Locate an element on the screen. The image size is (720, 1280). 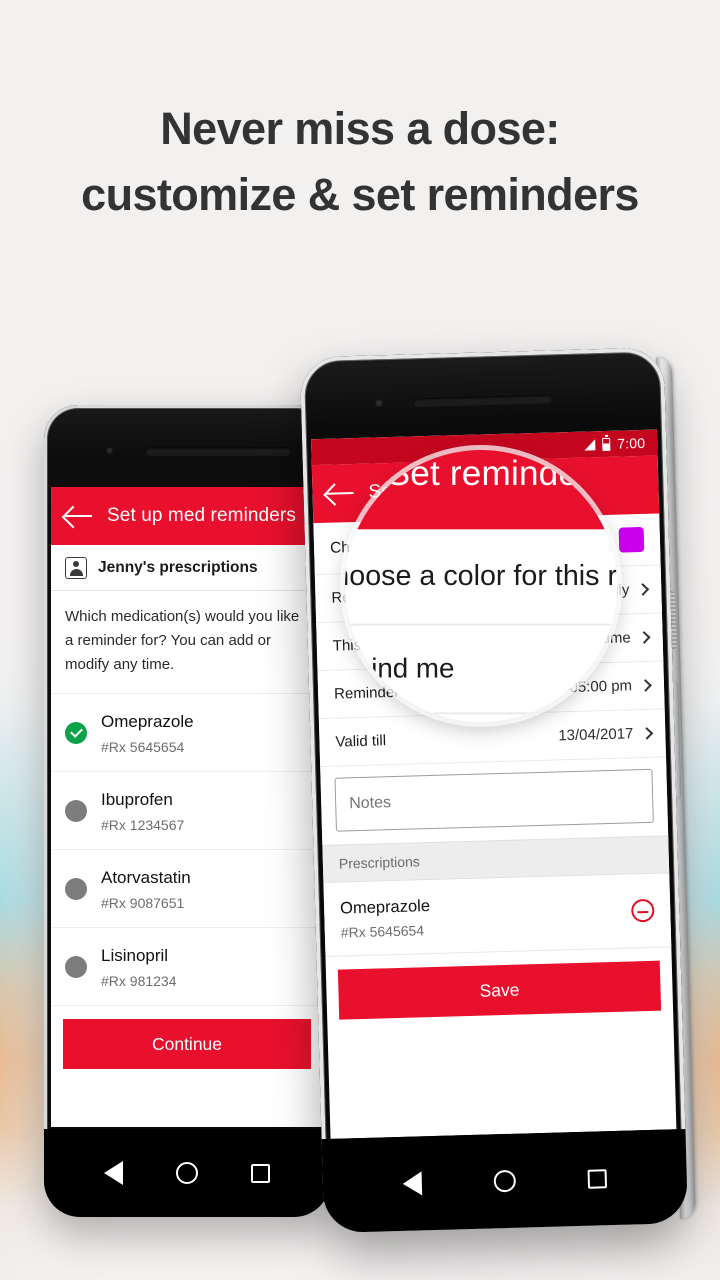
prescription-row: Omeprazole #Rx 5645654 is located at coordinates (497, 915).